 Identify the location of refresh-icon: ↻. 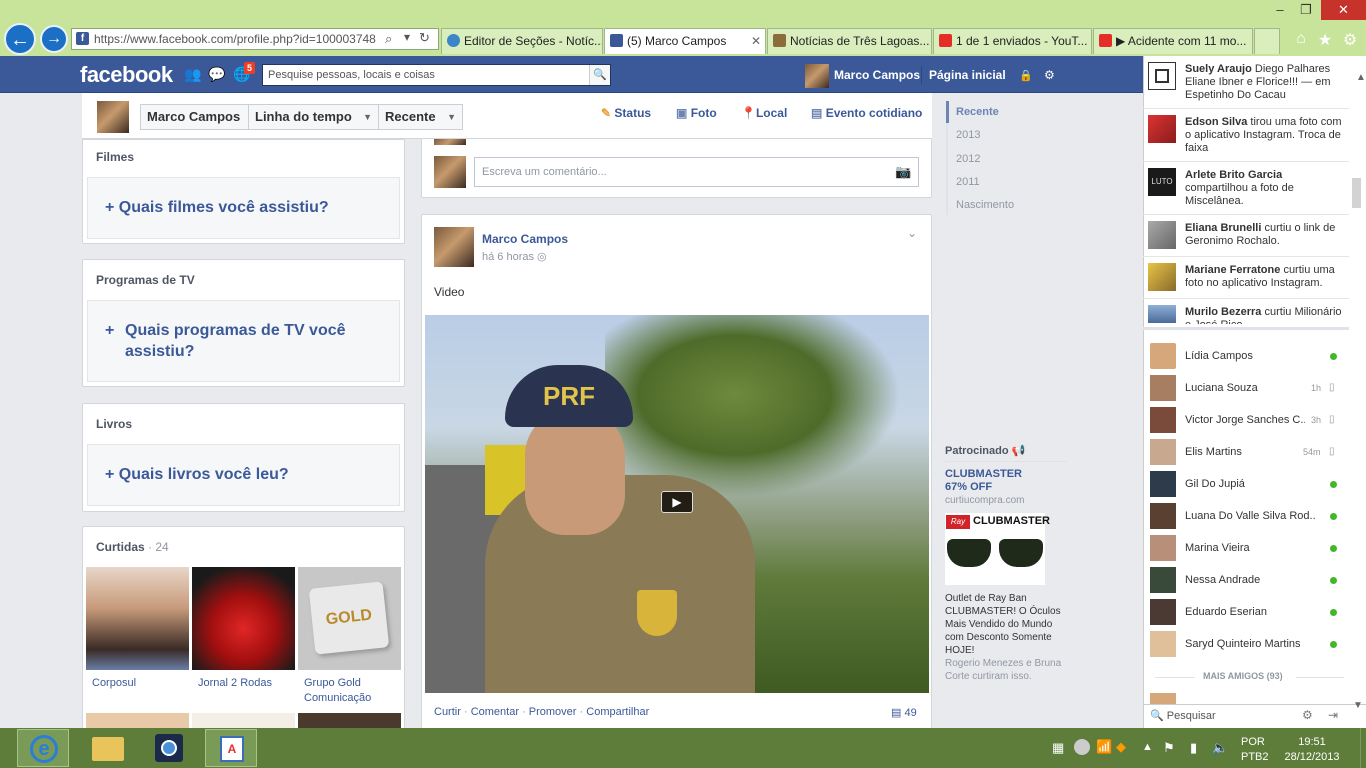
(424, 38).